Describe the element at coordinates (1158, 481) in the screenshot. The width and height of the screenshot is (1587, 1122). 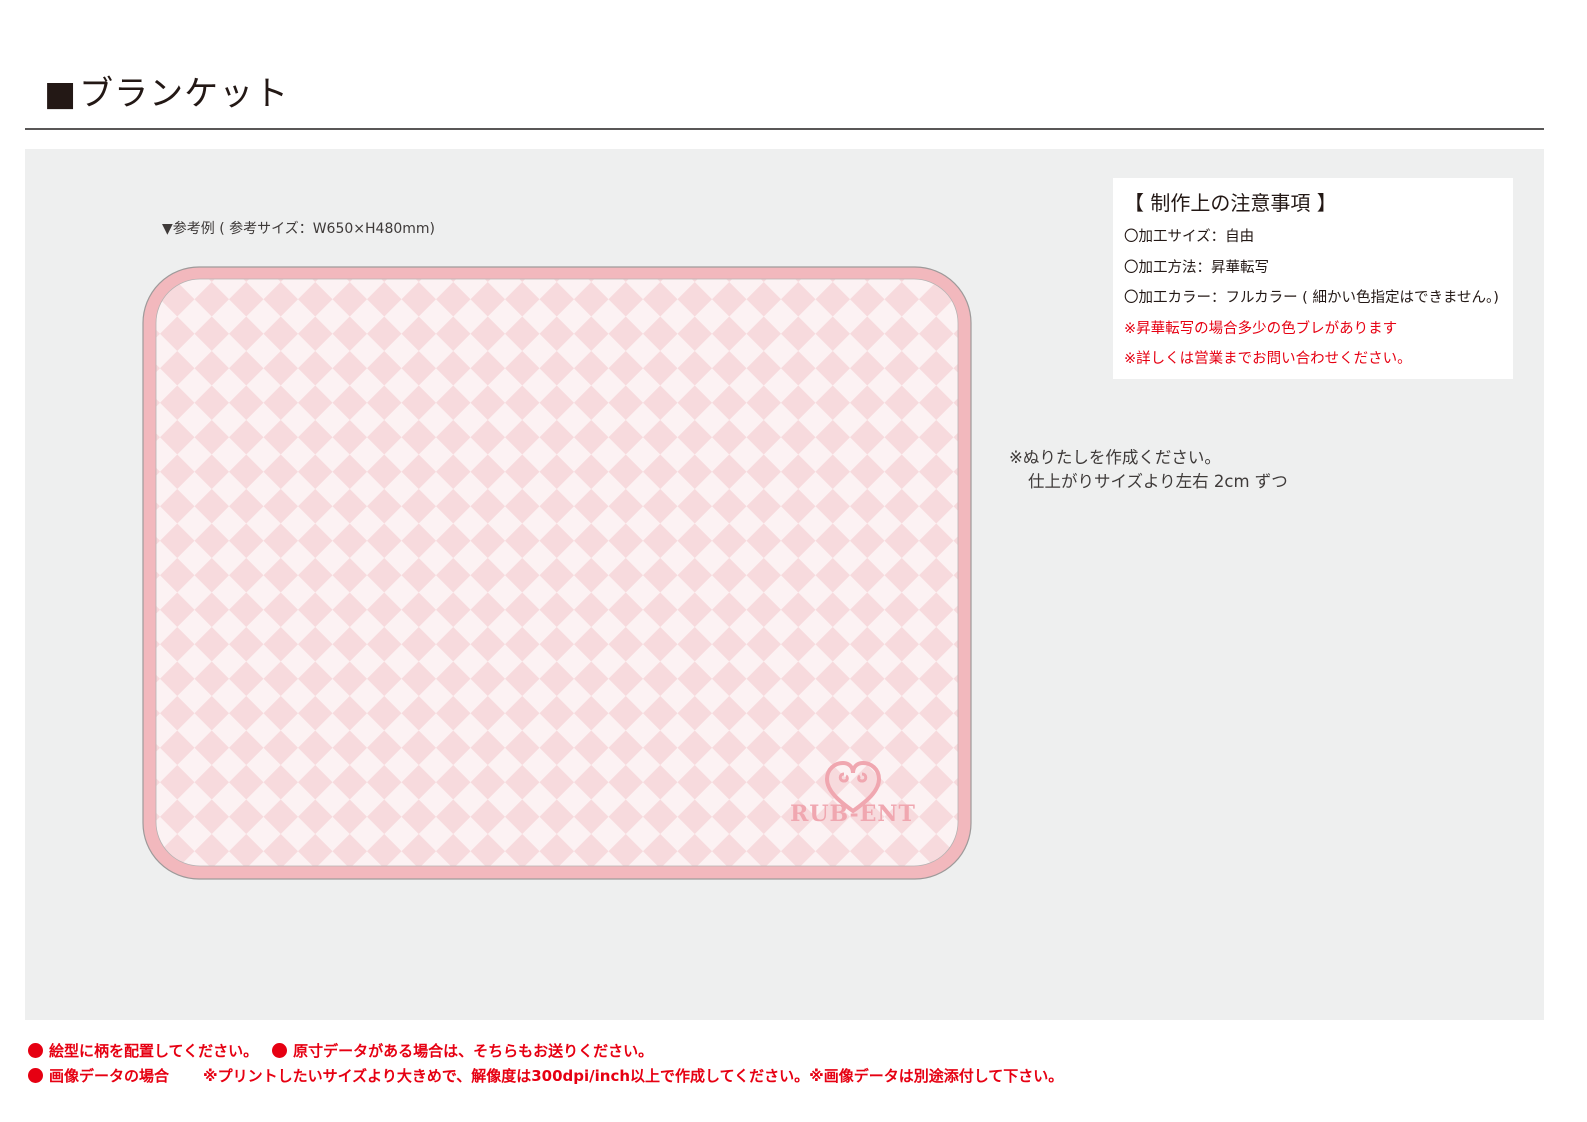
I see `bleed-line-2: 仕上がりサイズより左右 2cm ずつ` at that location.